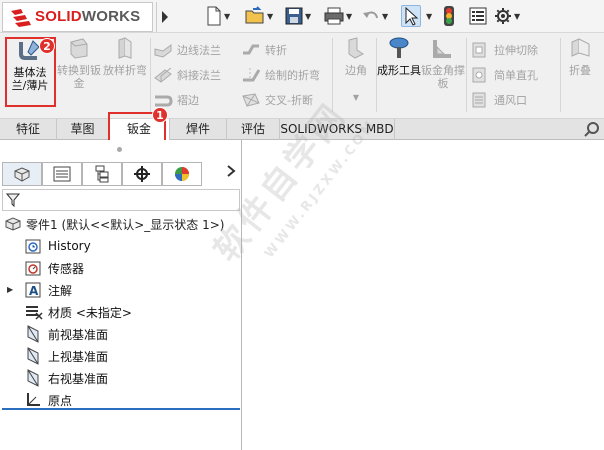 This screenshot has height=450, width=604. Describe the element at coordinates (119, 149) in the screenshot. I see `panel-splitter-handle` at that location.